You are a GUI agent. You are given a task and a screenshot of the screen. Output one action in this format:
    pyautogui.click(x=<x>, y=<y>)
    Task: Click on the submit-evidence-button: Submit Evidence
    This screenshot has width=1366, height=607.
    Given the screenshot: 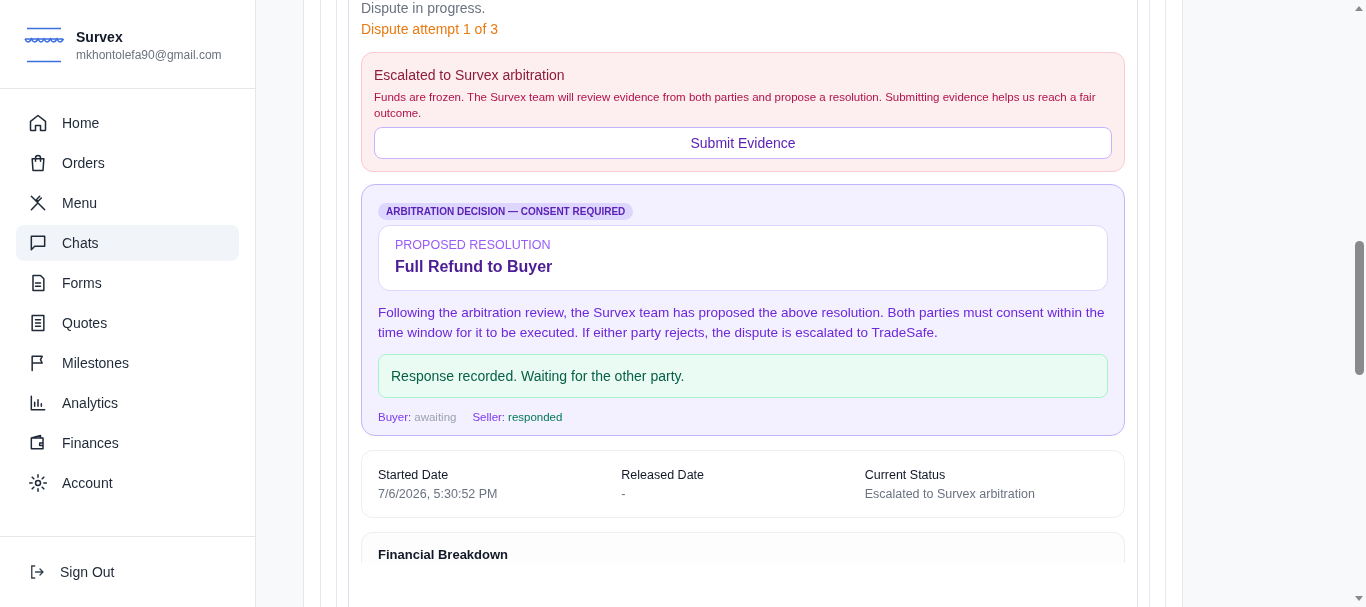 What is the action you would take?
    pyautogui.click(x=743, y=143)
    